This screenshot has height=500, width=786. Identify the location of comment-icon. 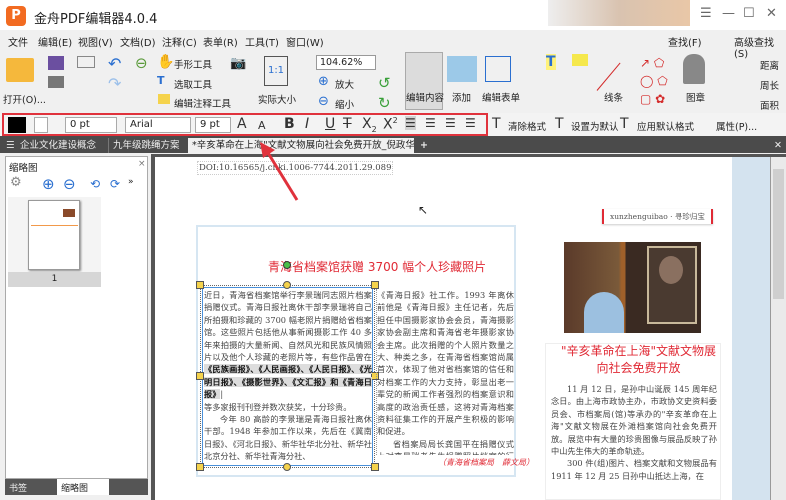
(580, 60).